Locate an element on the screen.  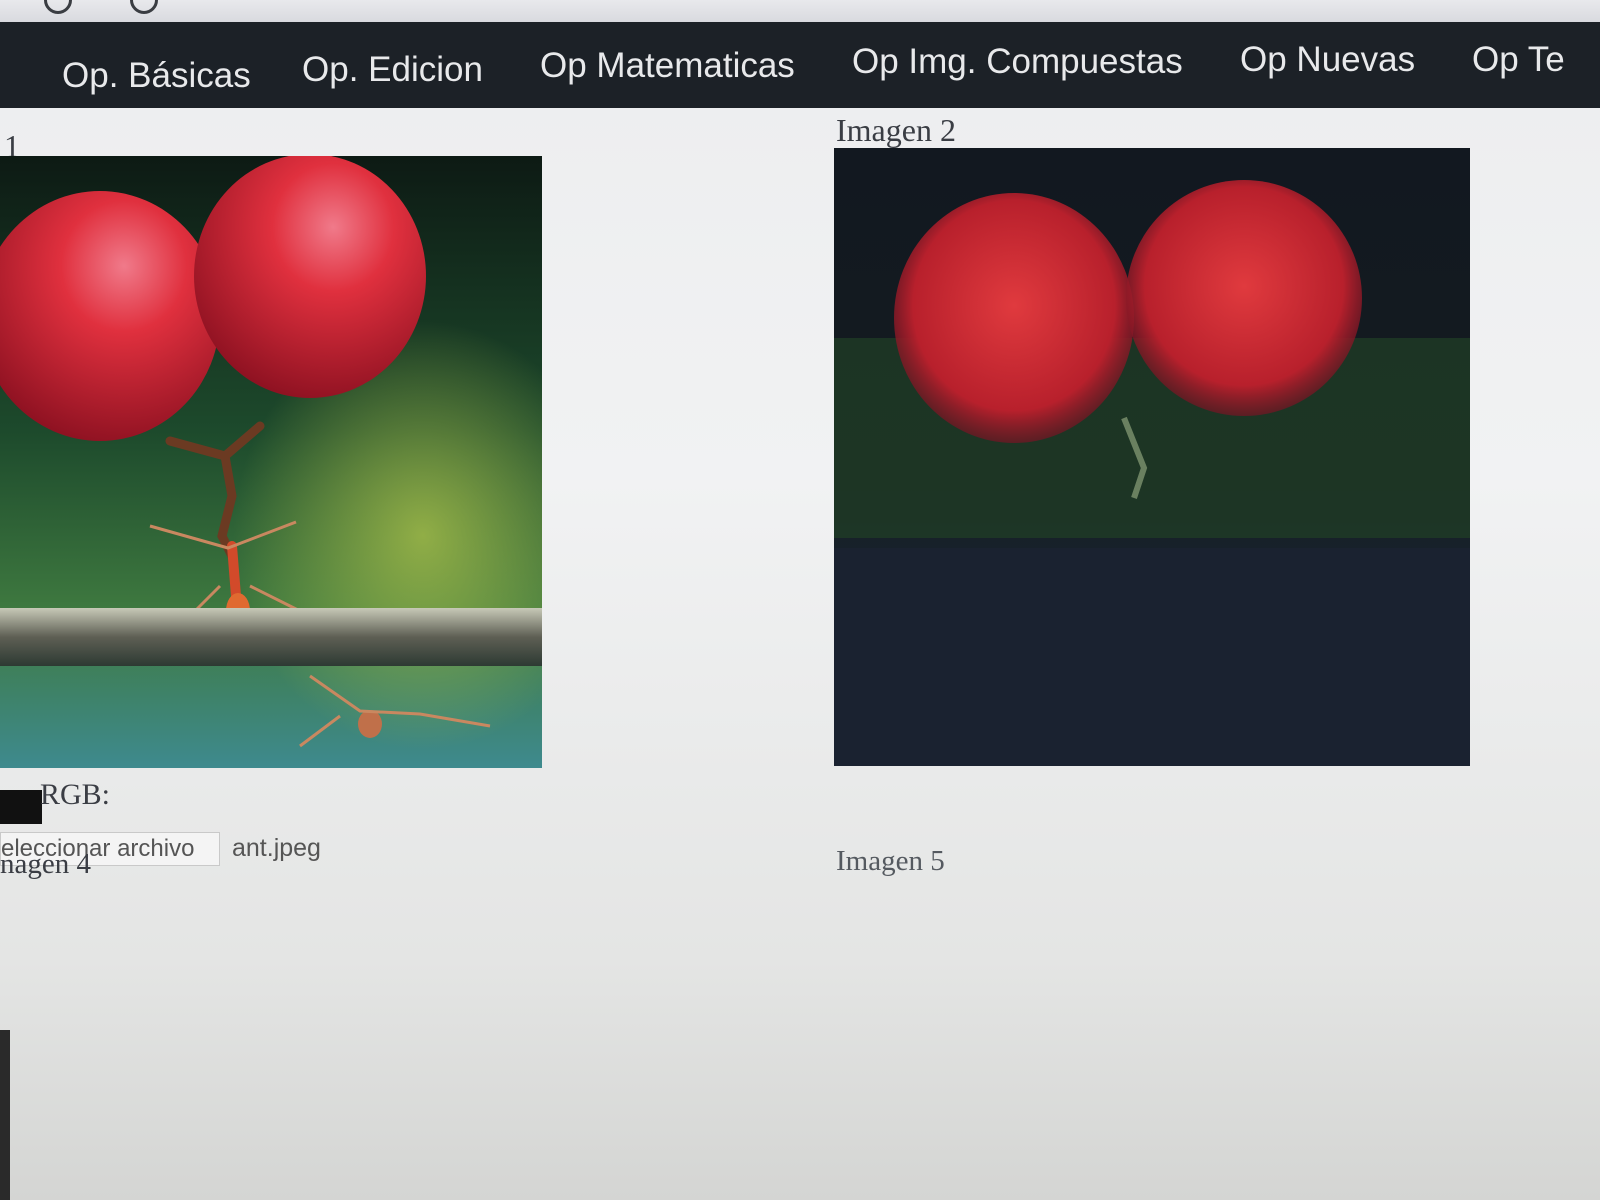
nav-item-op-te: Op Te is located at coordinates (1518, 60).